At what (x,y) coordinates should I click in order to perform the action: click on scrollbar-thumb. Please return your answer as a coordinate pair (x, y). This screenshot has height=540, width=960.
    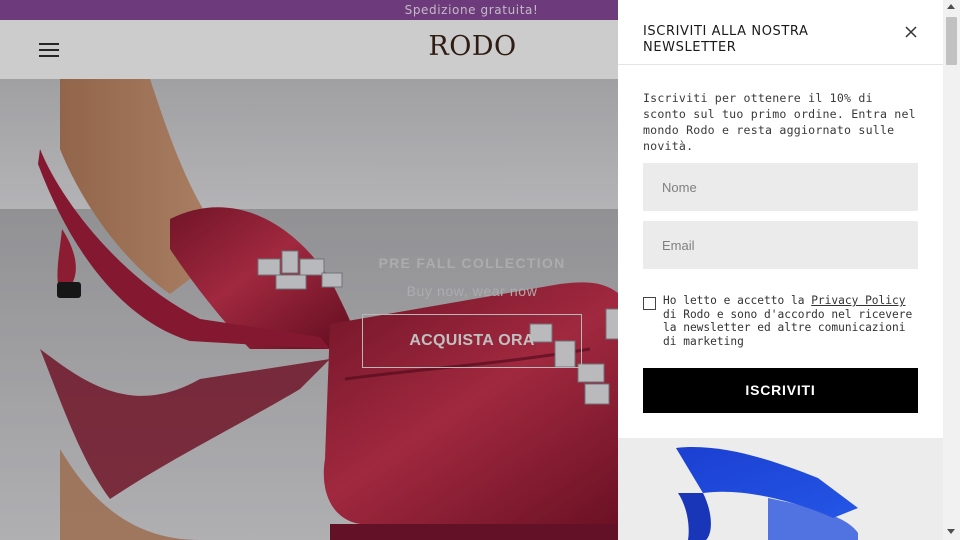
    Looking at the image, I should click on (951, 41).